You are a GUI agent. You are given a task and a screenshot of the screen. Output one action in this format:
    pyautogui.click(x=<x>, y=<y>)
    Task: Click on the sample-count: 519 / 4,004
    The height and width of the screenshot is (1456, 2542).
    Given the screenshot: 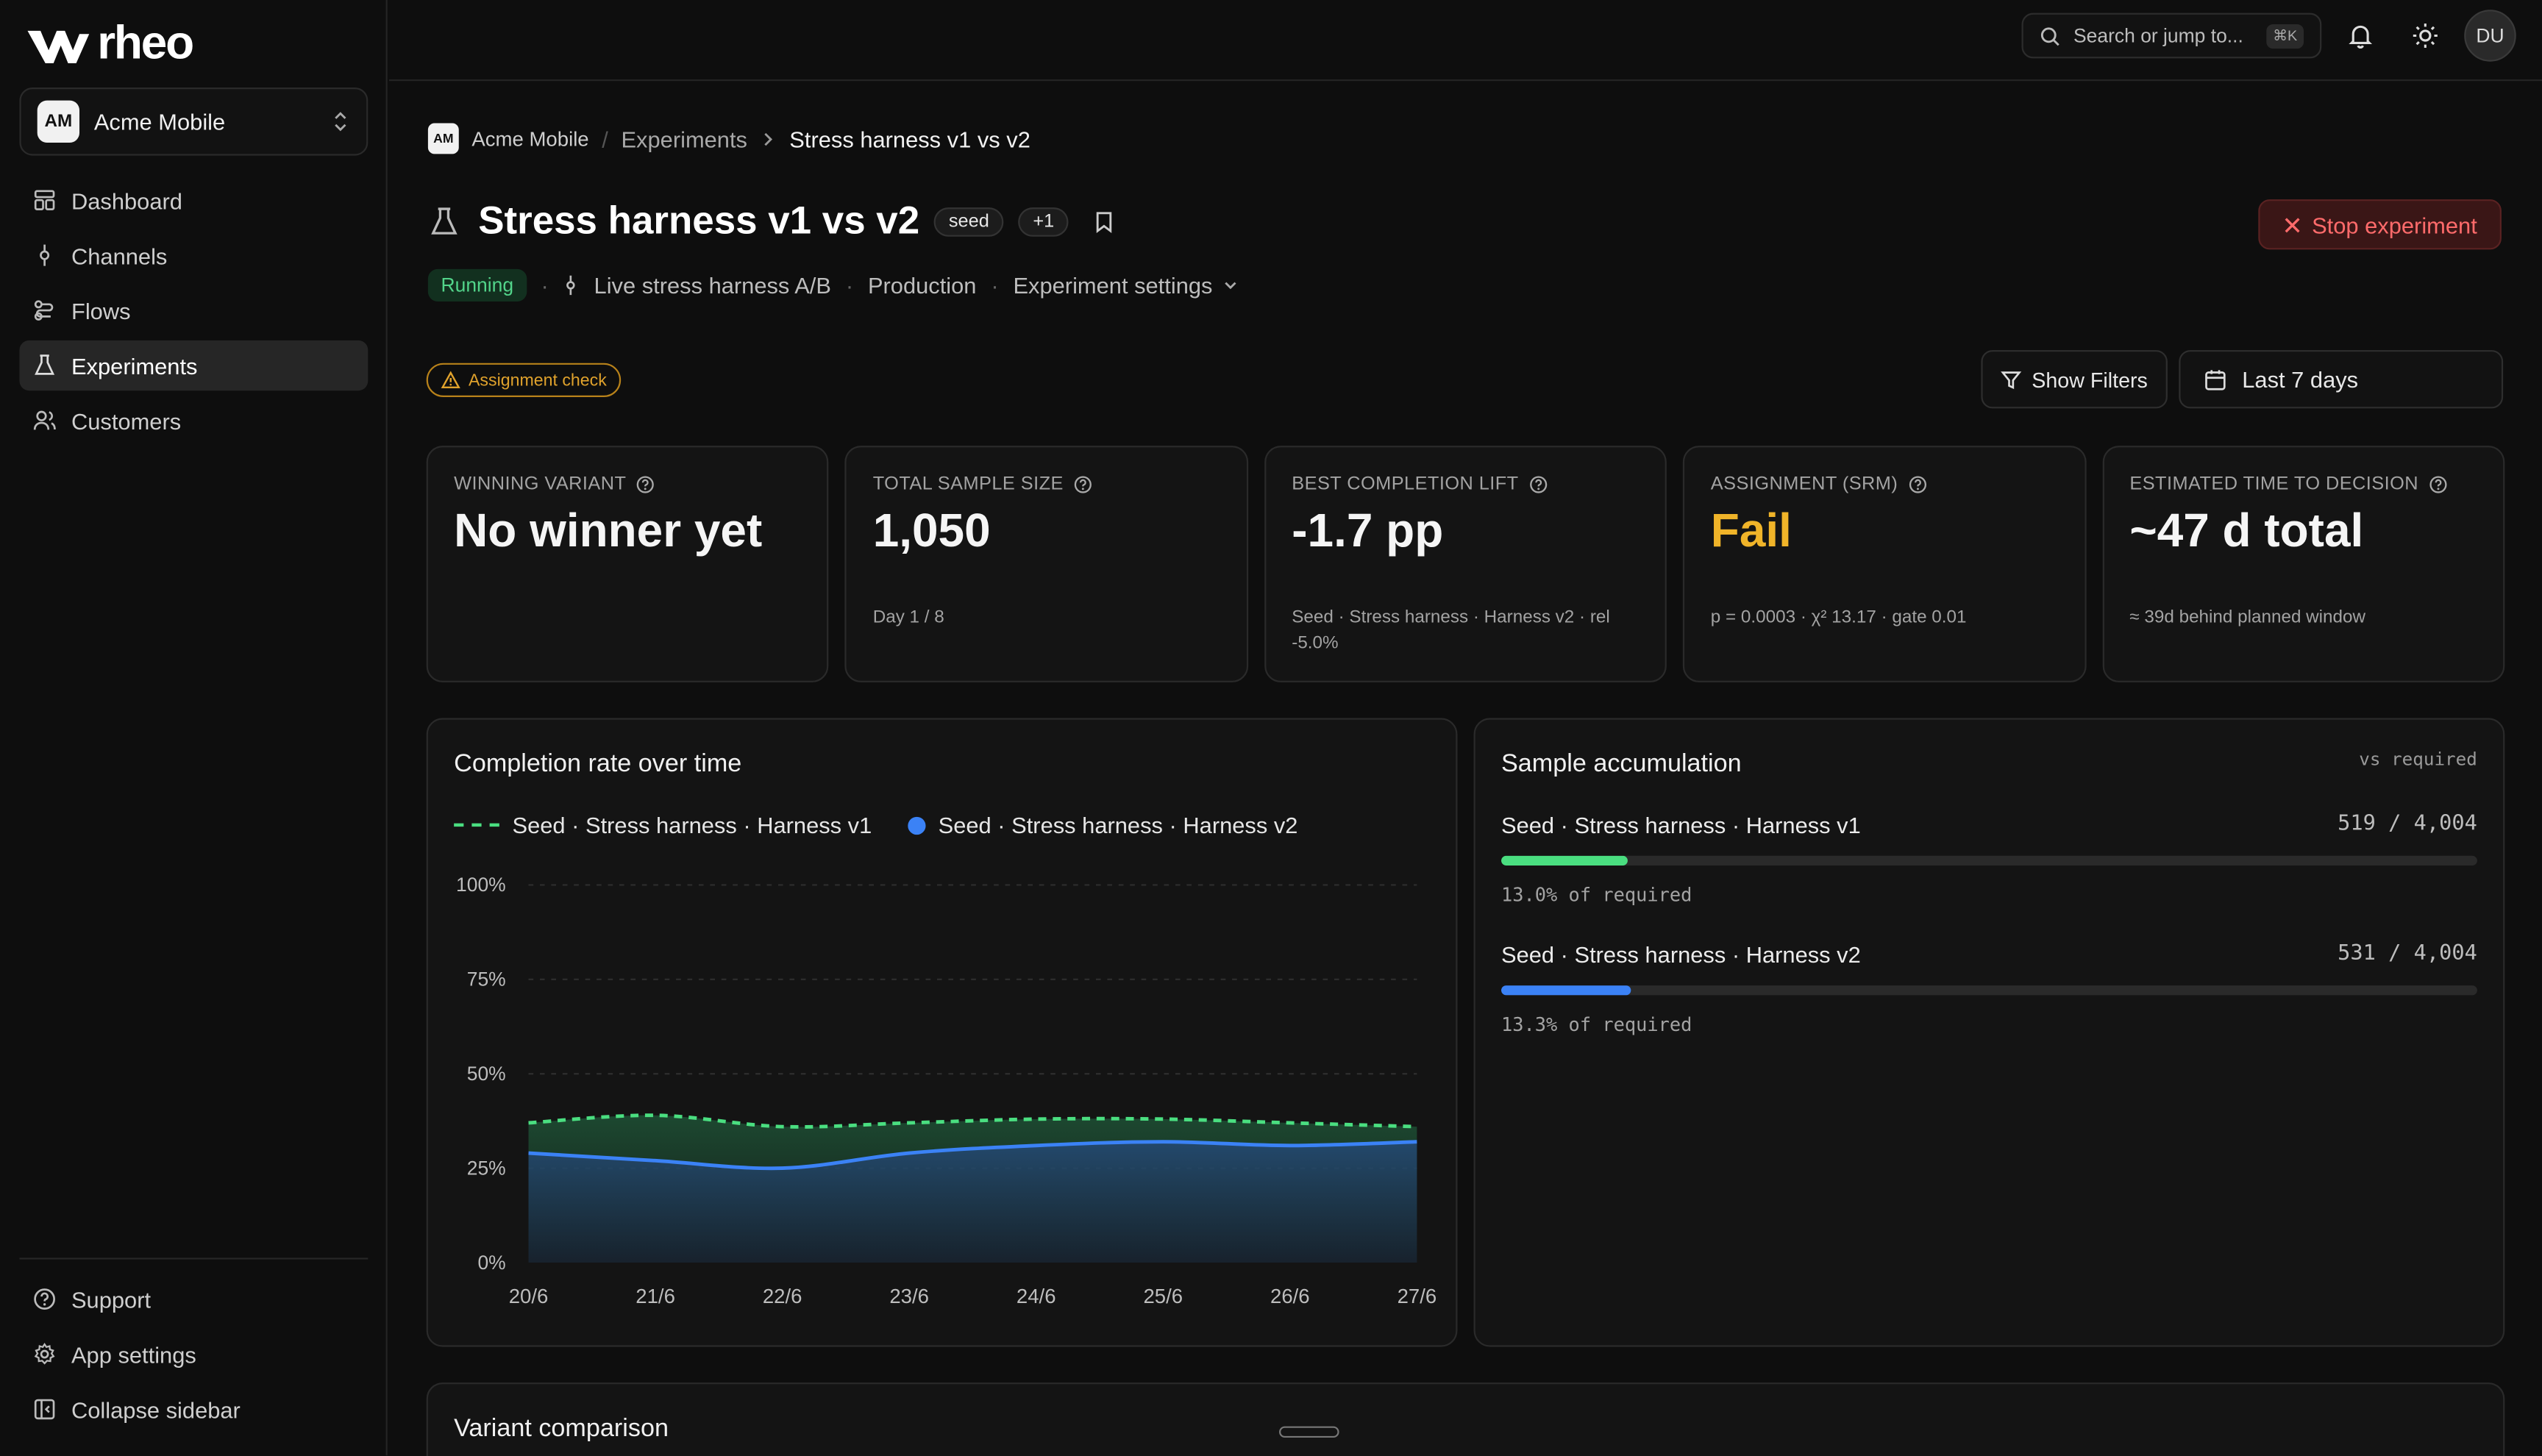 What is the action you would take?
    pyautogui.click(x=2408, y=824)
    